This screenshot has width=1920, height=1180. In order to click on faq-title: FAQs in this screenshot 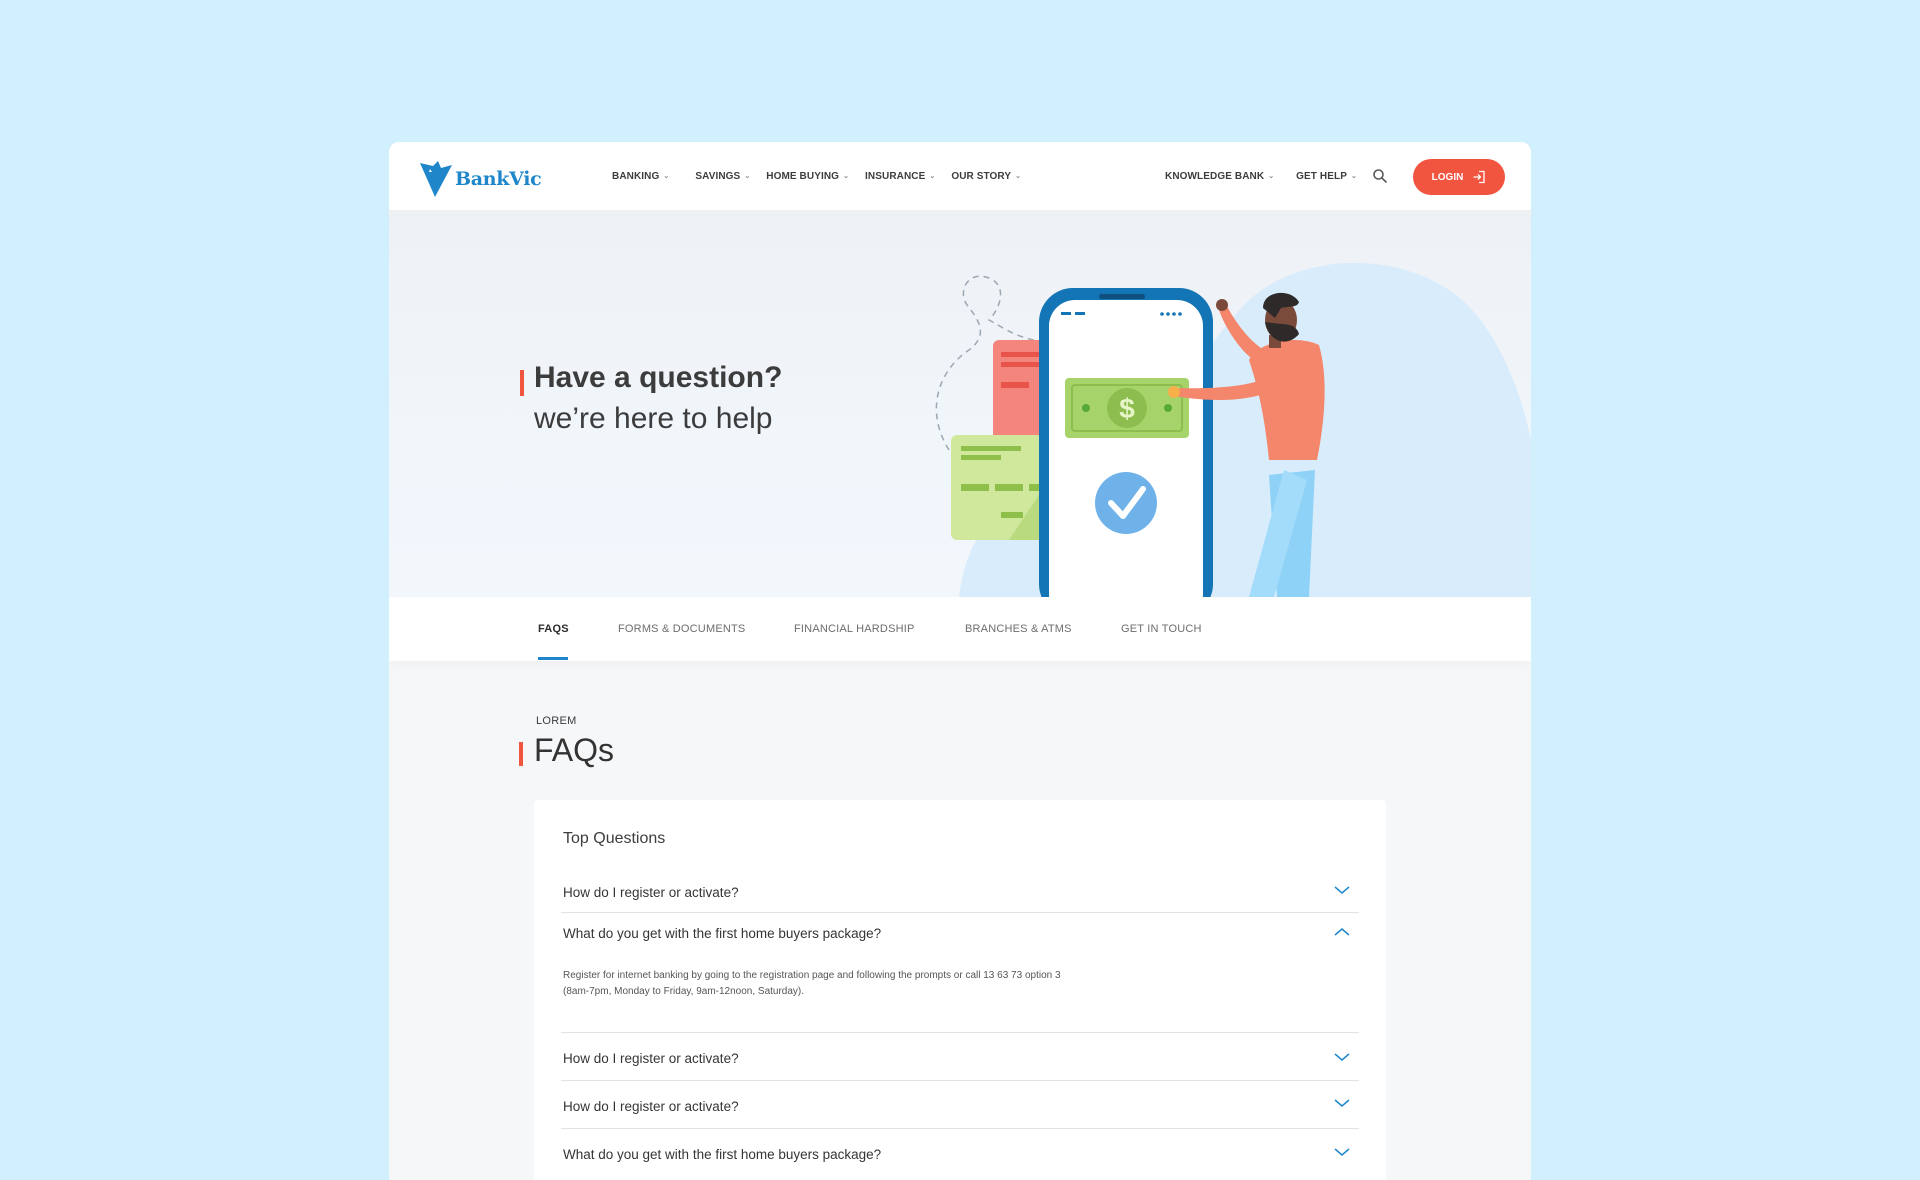, I will do `click(574, 750)`.